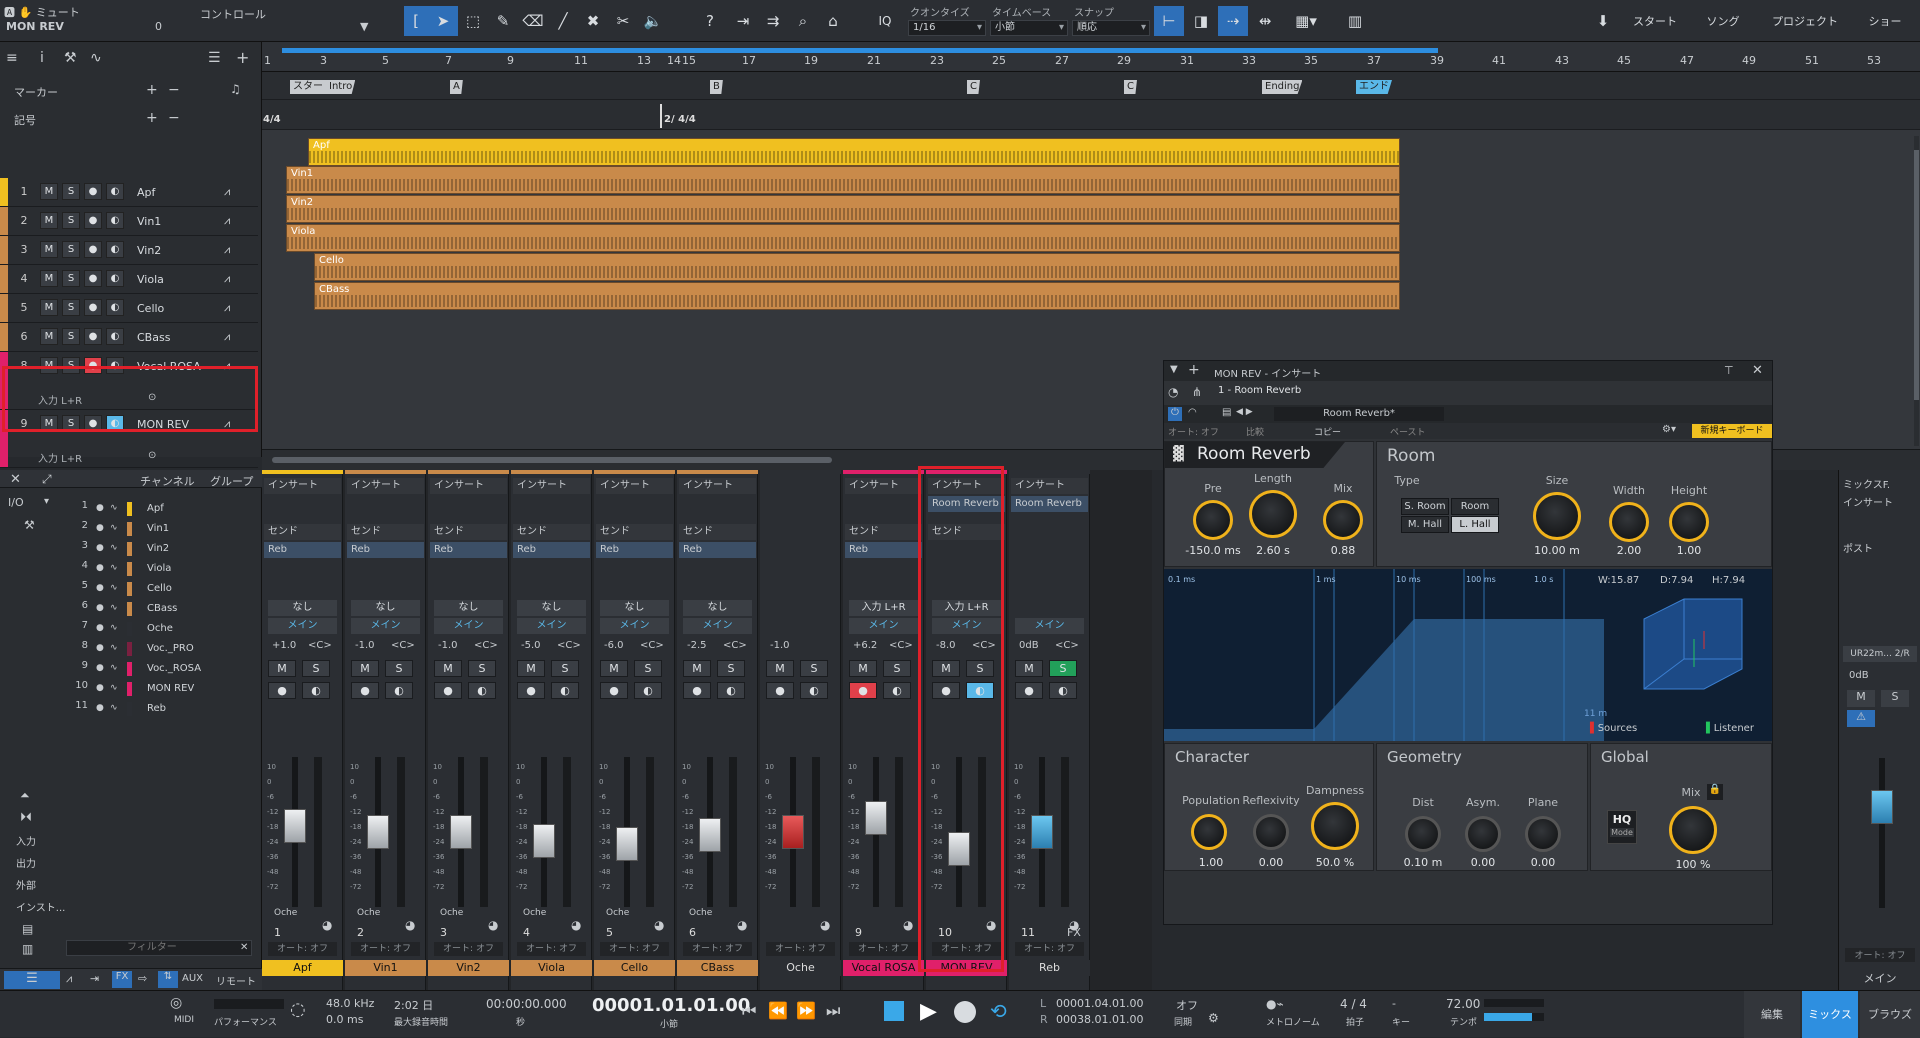  Describe the element at coordinates (157, 609) in the screenshot. I see `channel-list-item: 6 ● ∿ CBass` at that location.